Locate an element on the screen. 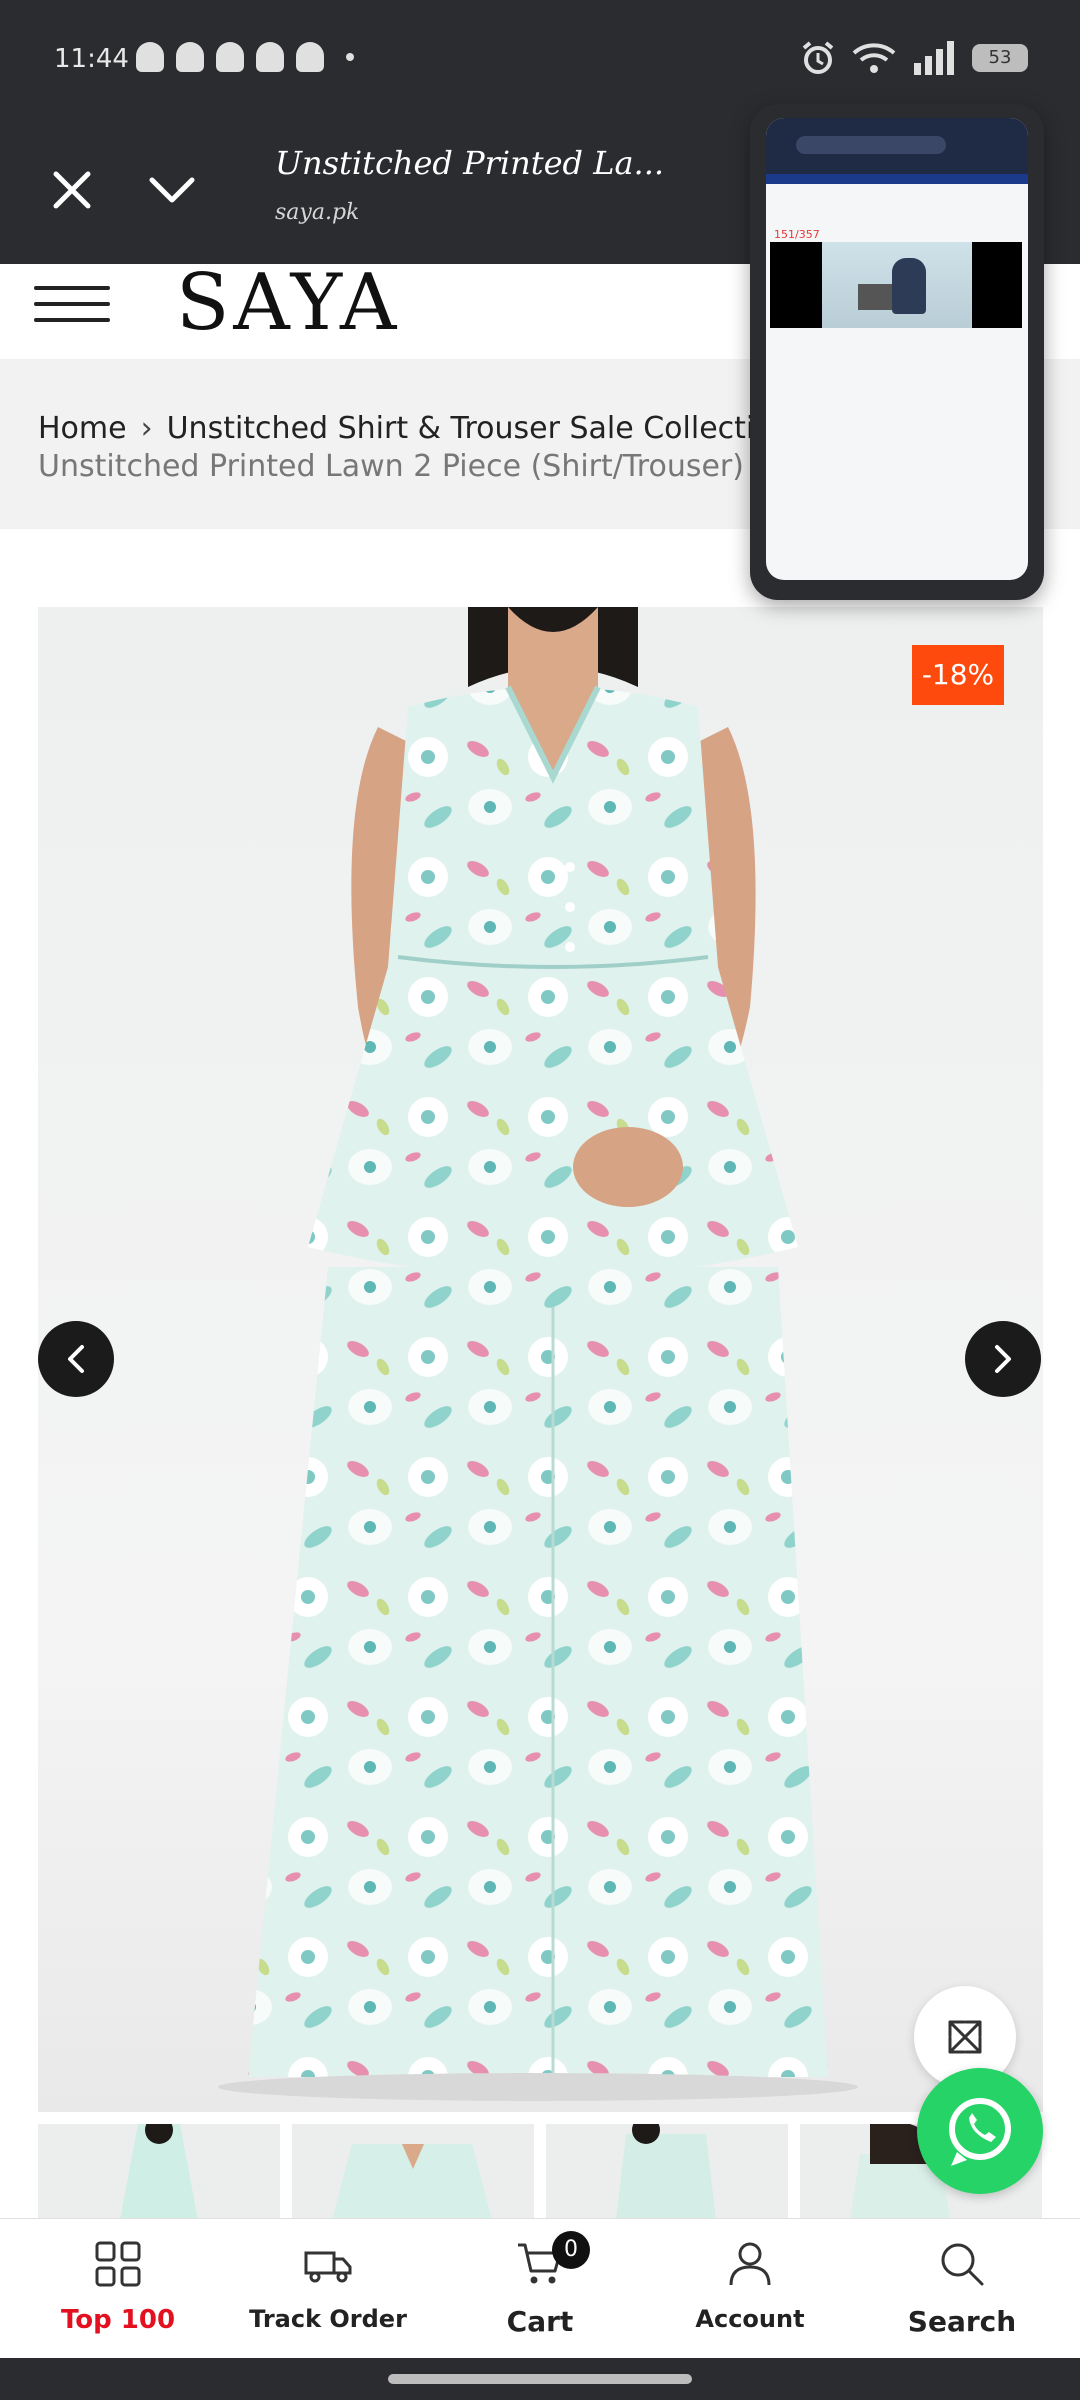 This screenshot has width=1080, height=2400. nav-label: Track Order is located at coordinates (328, 2319).